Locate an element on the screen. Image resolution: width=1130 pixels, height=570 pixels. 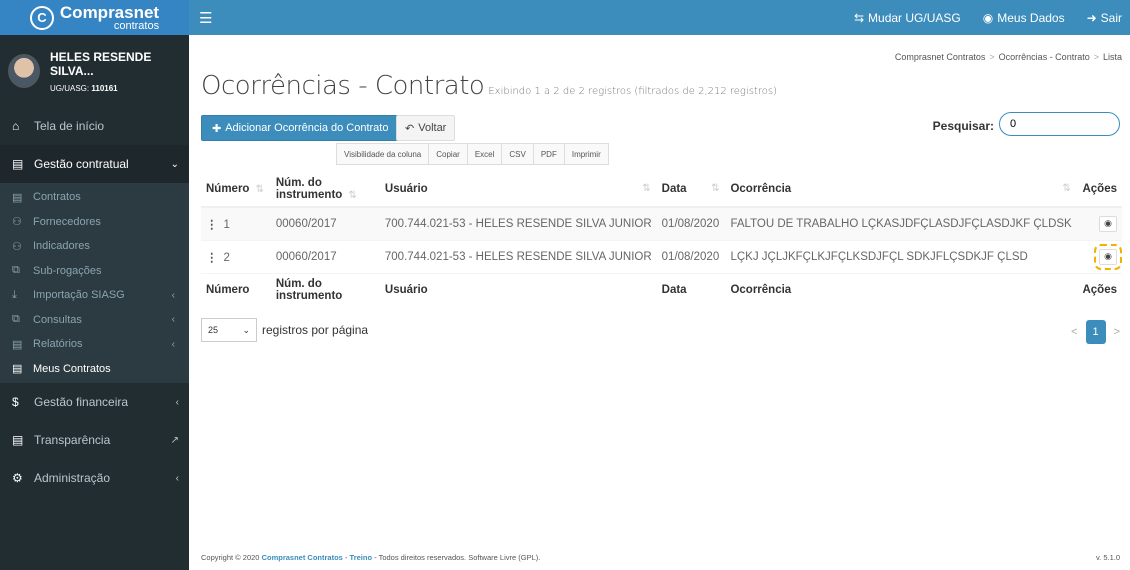
excel-button: Excel is located at coordinates (484, 154).